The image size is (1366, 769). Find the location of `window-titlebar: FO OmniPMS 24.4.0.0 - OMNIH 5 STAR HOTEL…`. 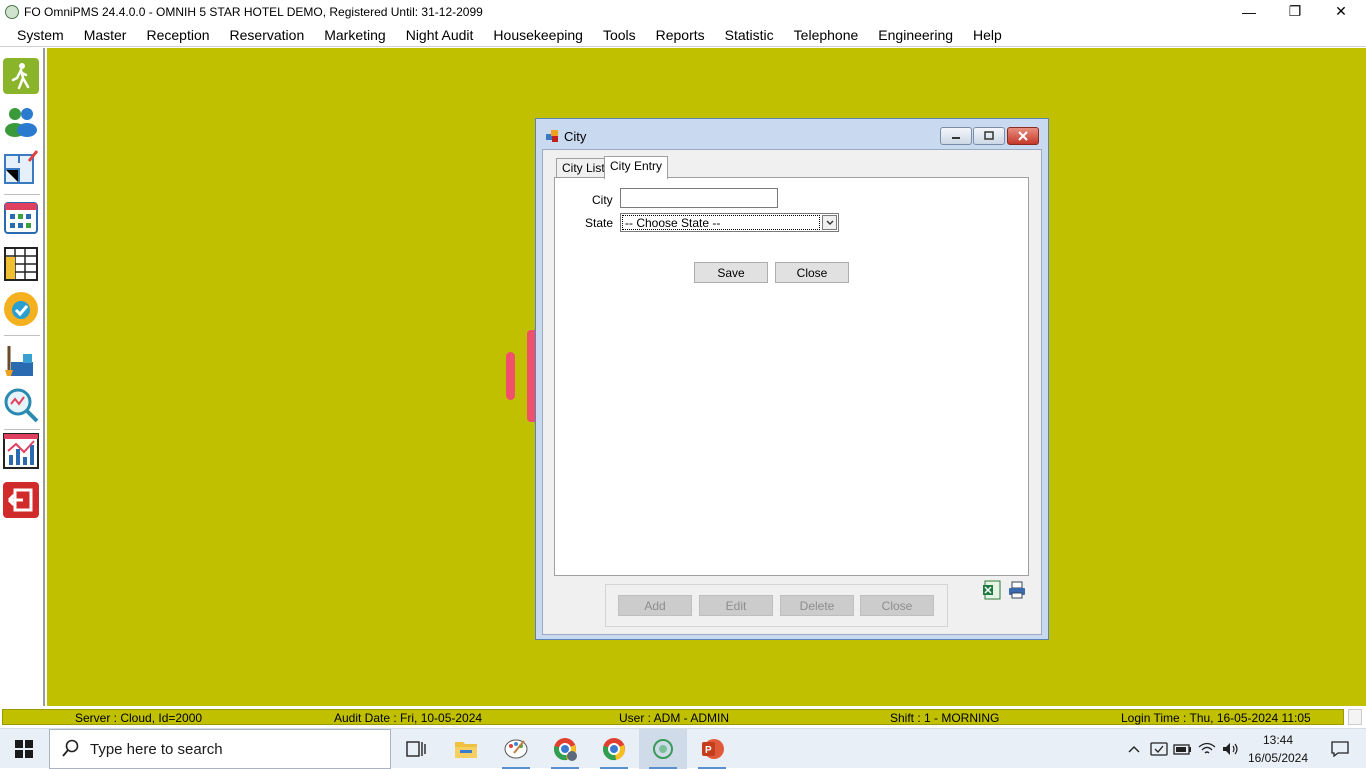

window-titlebar: FO OmniPMS 24.4.0.0 - OMNIH 5 STAR HOTEL… is located at coordinates (683, 11).